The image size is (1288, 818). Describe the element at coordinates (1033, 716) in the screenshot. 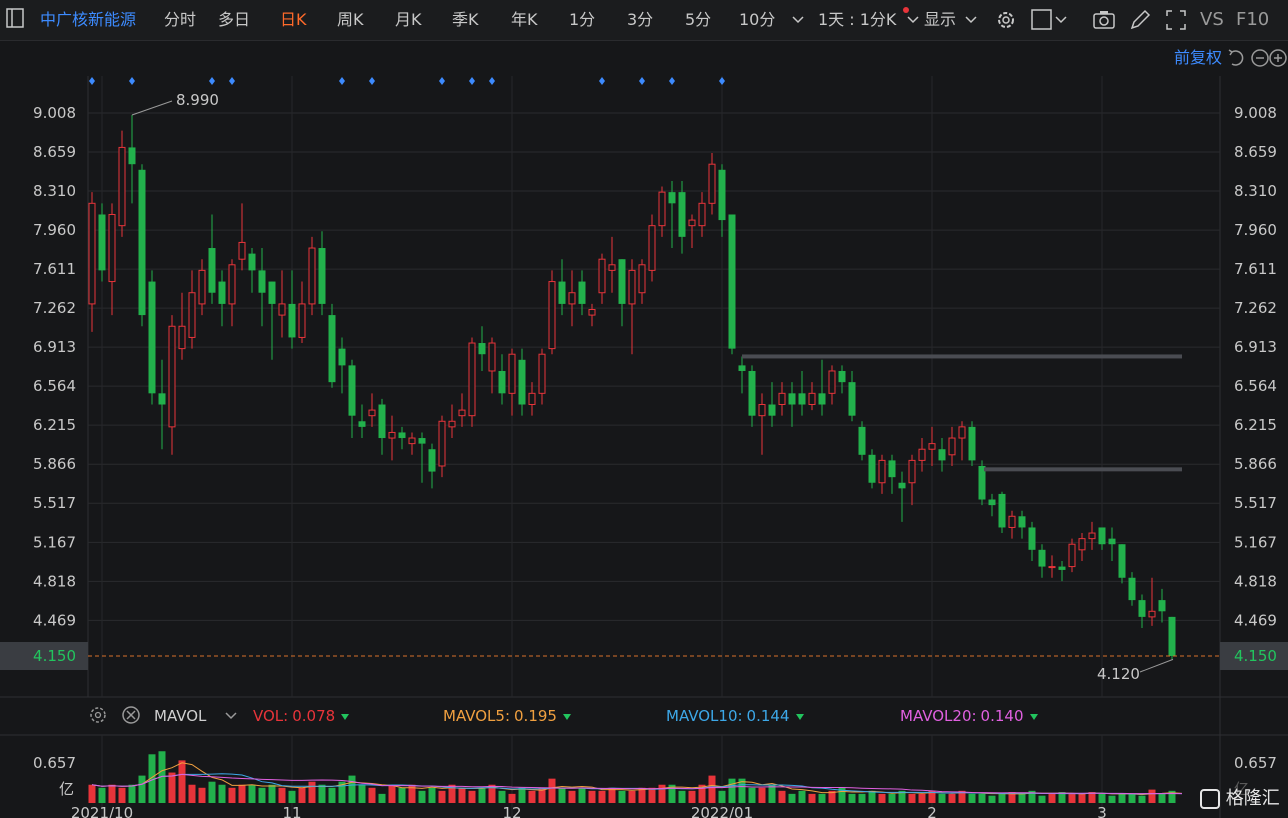

I see `down-triangle-icon` at that location.